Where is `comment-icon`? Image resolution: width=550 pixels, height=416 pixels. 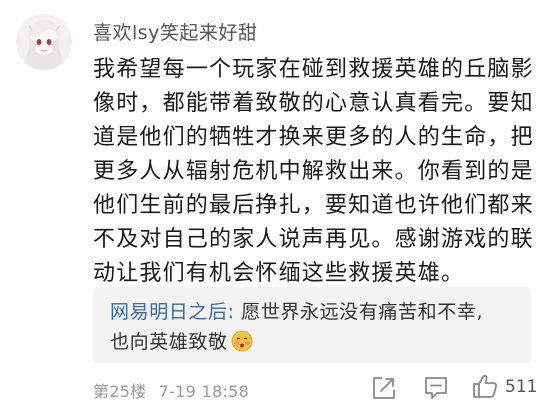
comment-icon is located at coordinates (436, 388).